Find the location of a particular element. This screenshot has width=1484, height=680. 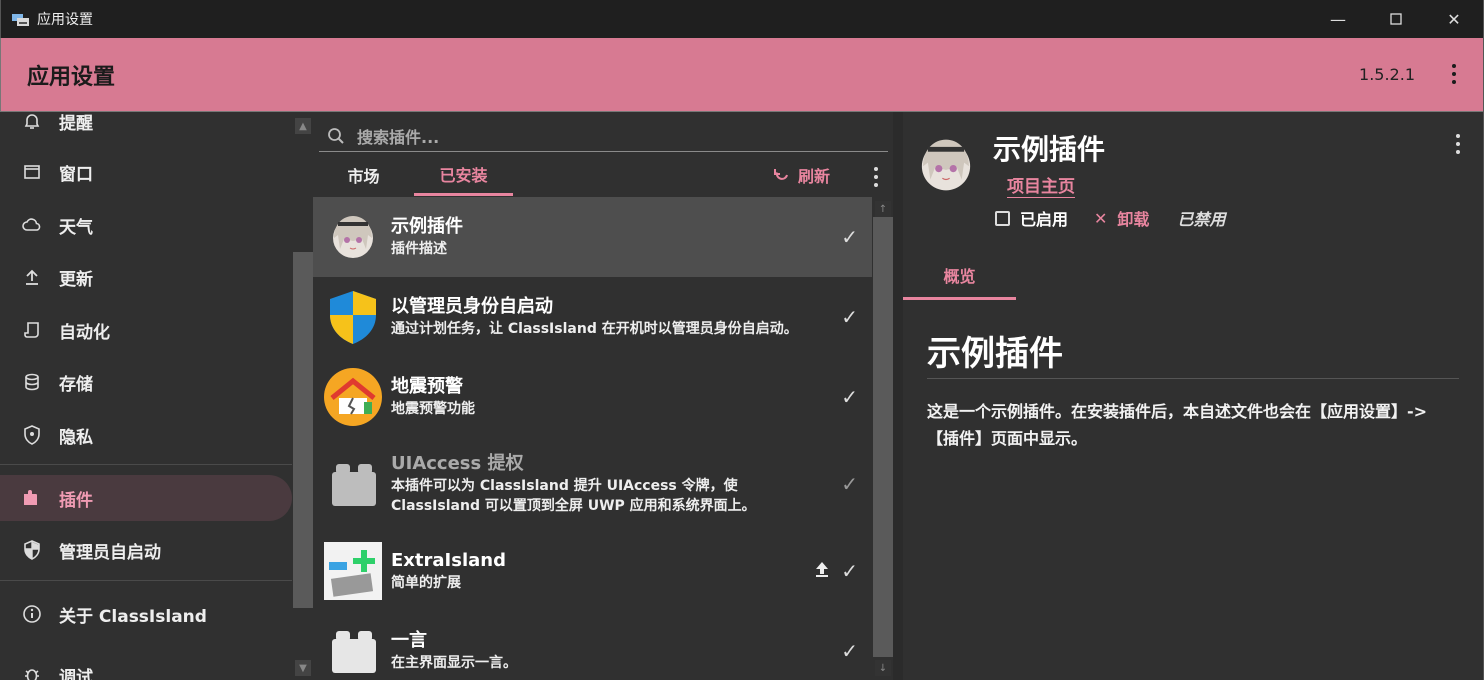

script-icon is located at coordinates (32, 330).